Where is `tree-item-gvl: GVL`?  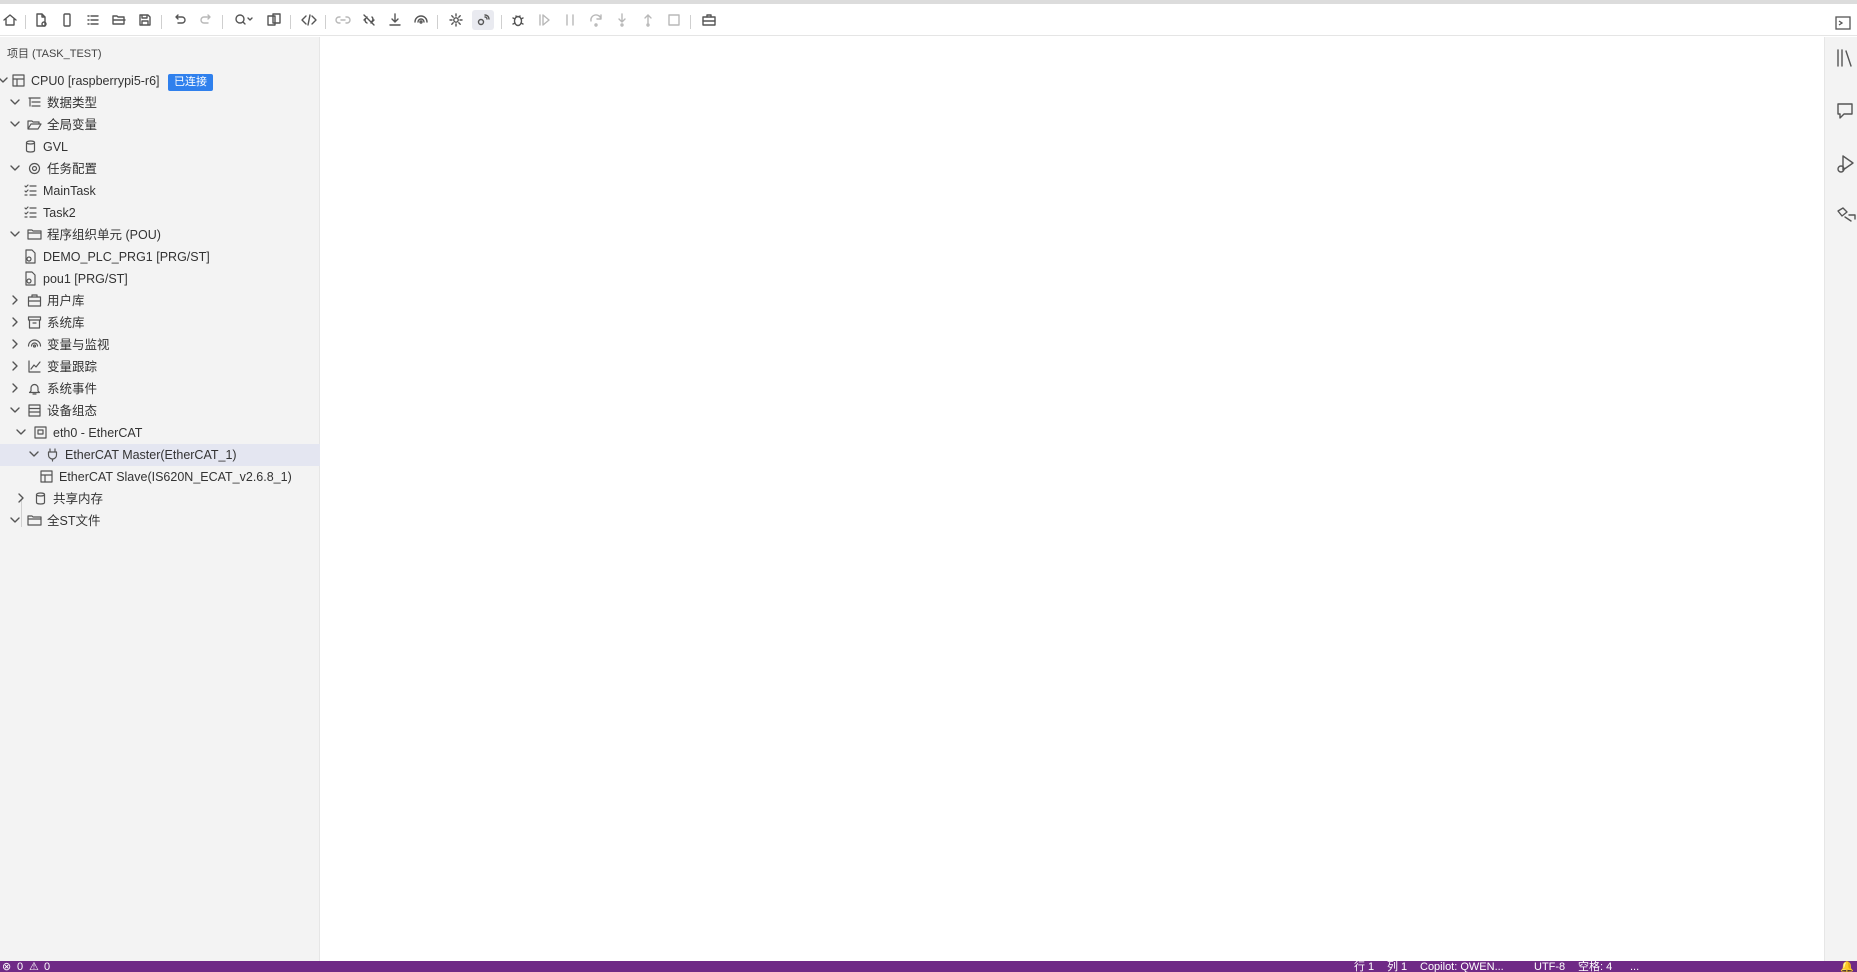
tree-item-gvl: GVL is located at coordinates (160, 147).